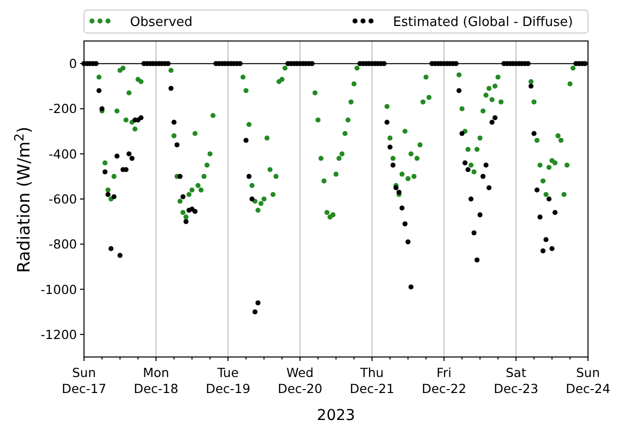 This screenshot has height=434, width=622. Describe the element at coordinates (62, 244) in the screenshot. I see `y-tick-label: -800` at that location.